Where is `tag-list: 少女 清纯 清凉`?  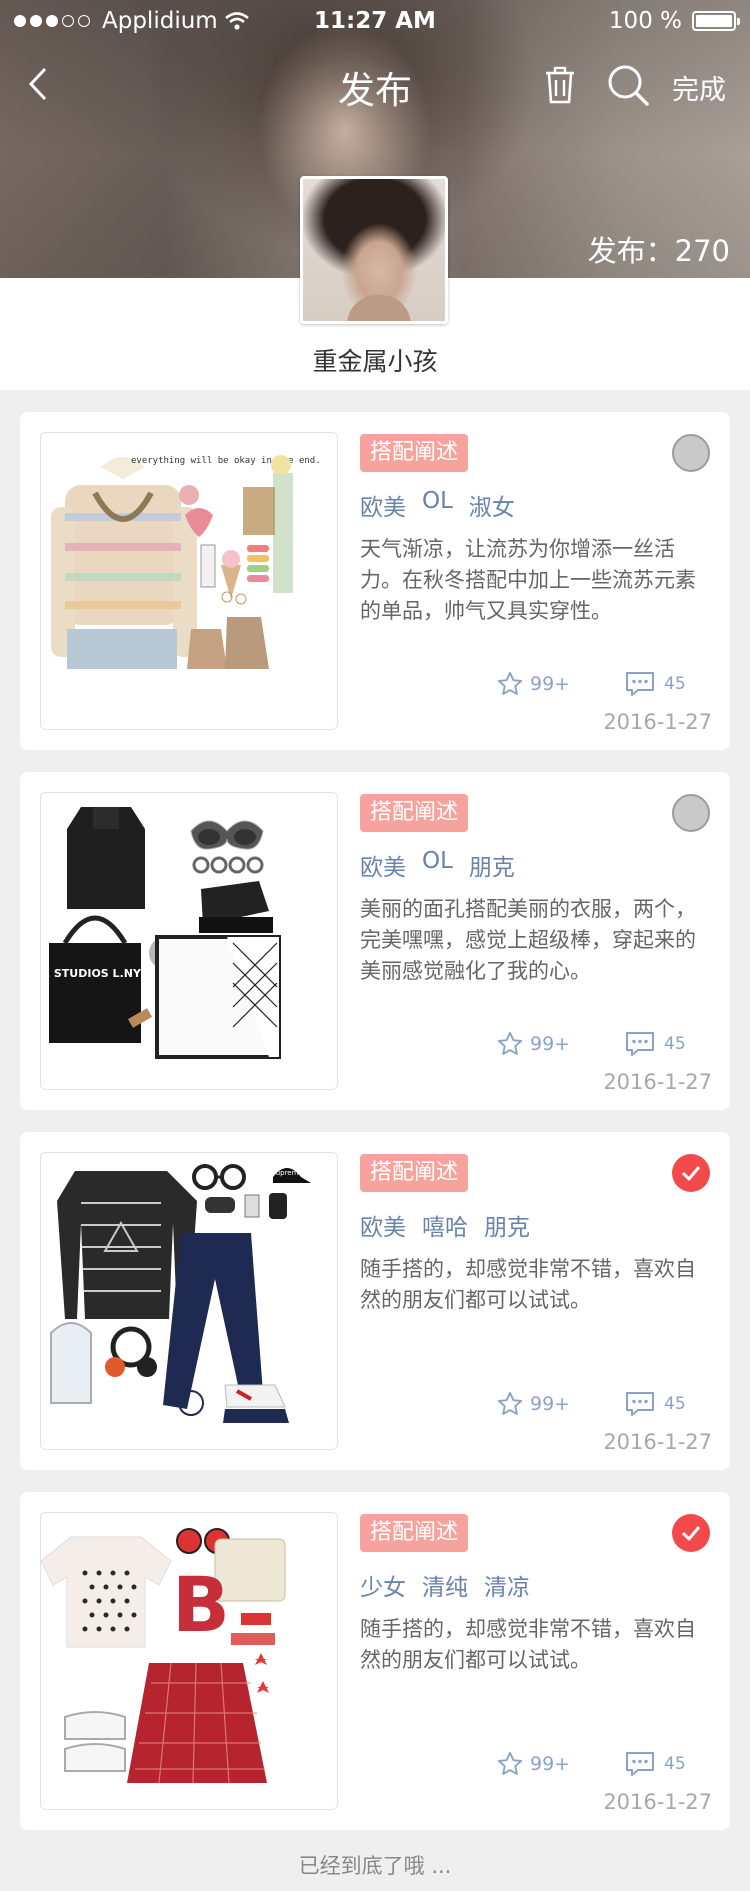 tag-list: 少女 清纯 清凉 is located at coordinates (445, 1585).